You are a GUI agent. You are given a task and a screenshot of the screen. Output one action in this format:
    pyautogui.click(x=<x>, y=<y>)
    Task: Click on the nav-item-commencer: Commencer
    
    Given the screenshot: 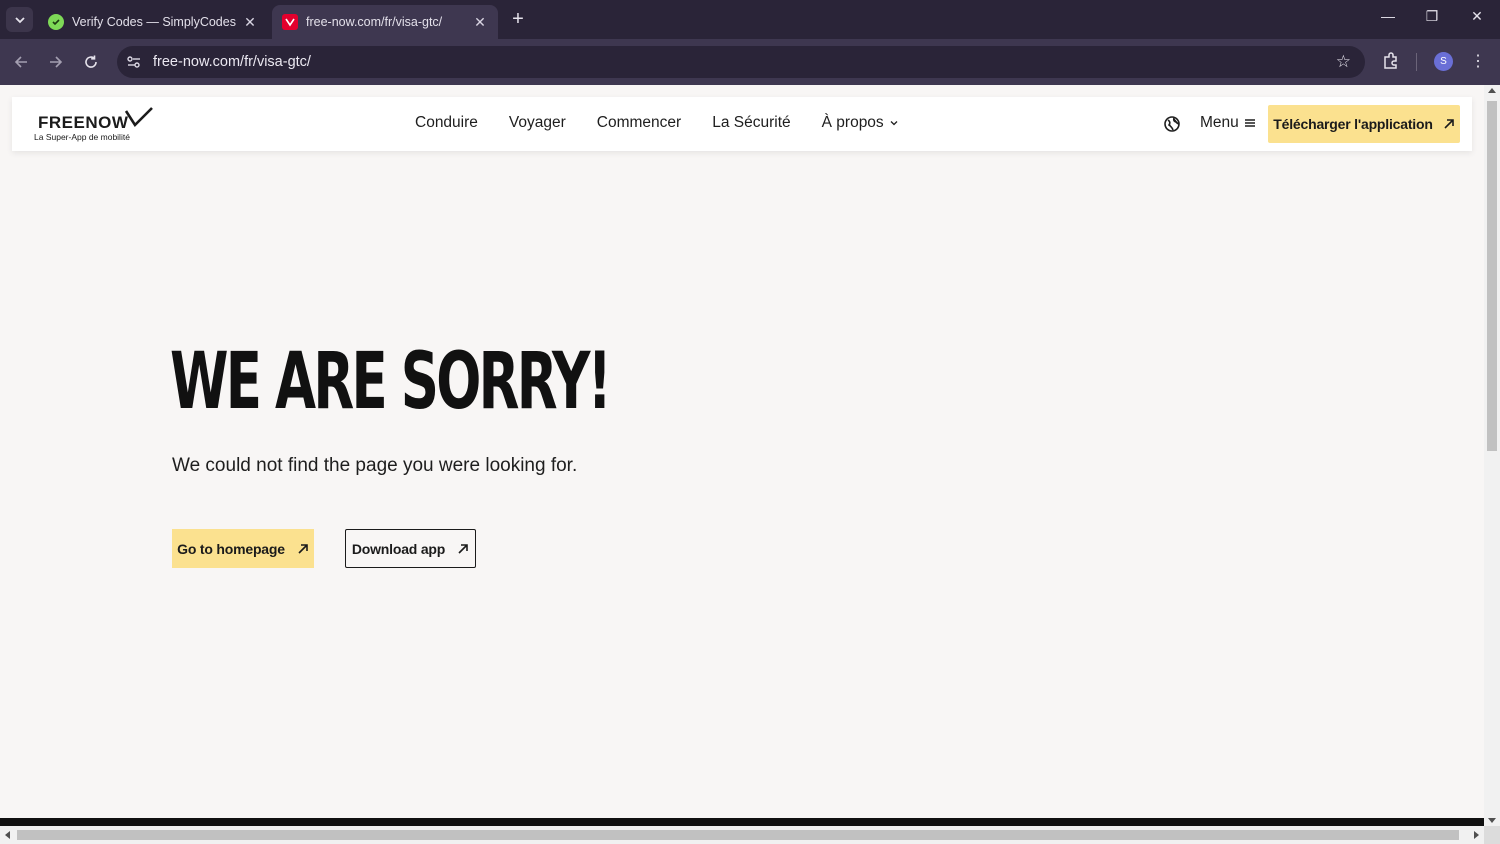 What is the action you would take?
    pyautogui.click(x=639, y=123)
    